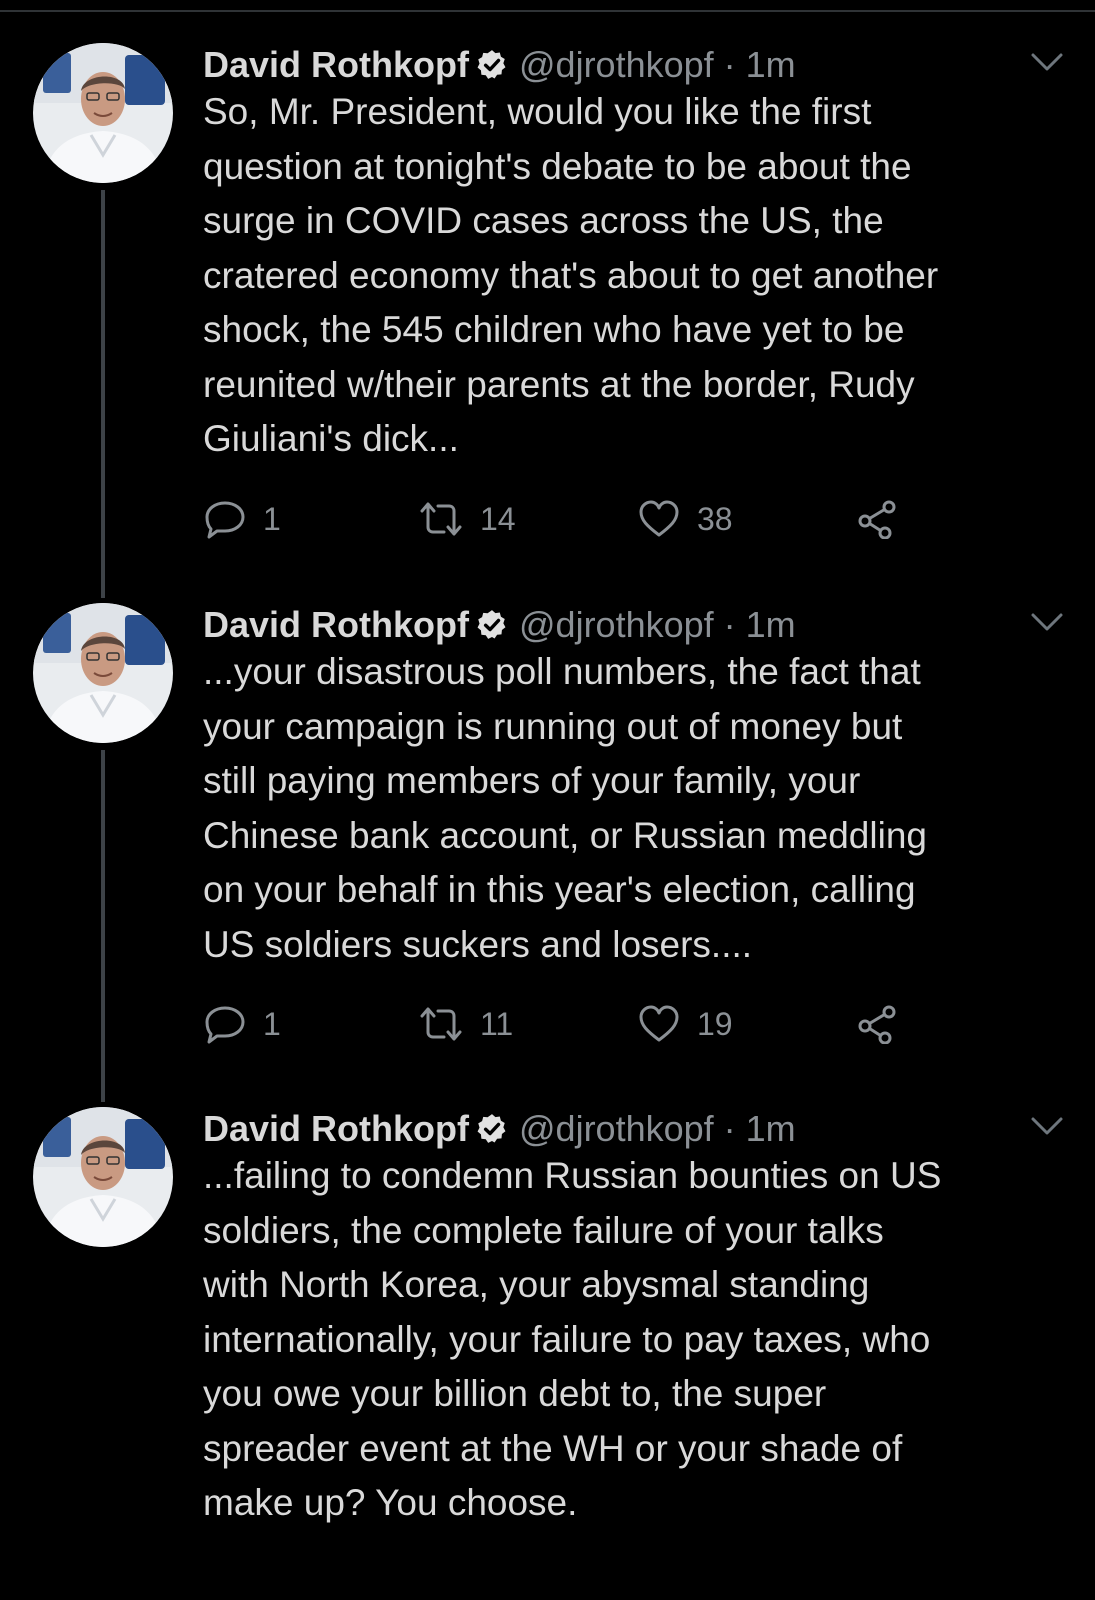  What do you see at coordinates (497, 1023) in the screenshot?
I see `retweet-count: 11` at bounding box center [497, 1023].